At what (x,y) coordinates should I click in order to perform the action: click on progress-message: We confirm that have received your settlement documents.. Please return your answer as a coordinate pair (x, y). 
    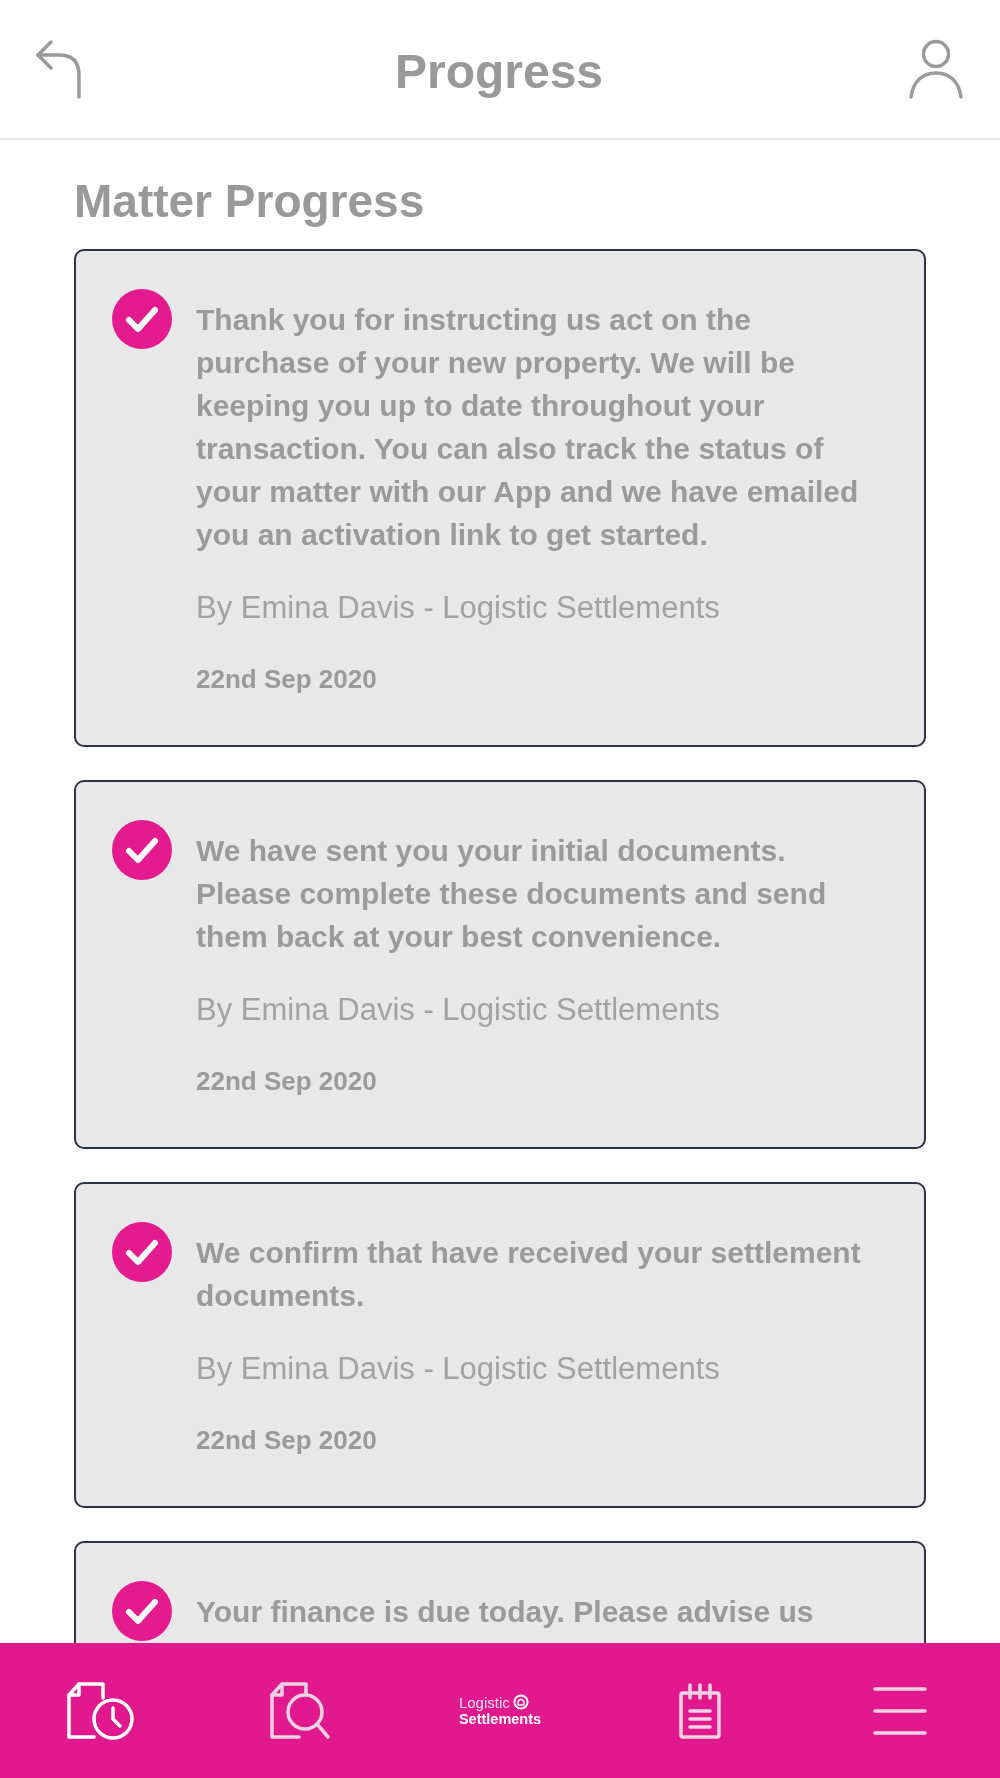
    Looking at the image, I should click on (529, 1274).